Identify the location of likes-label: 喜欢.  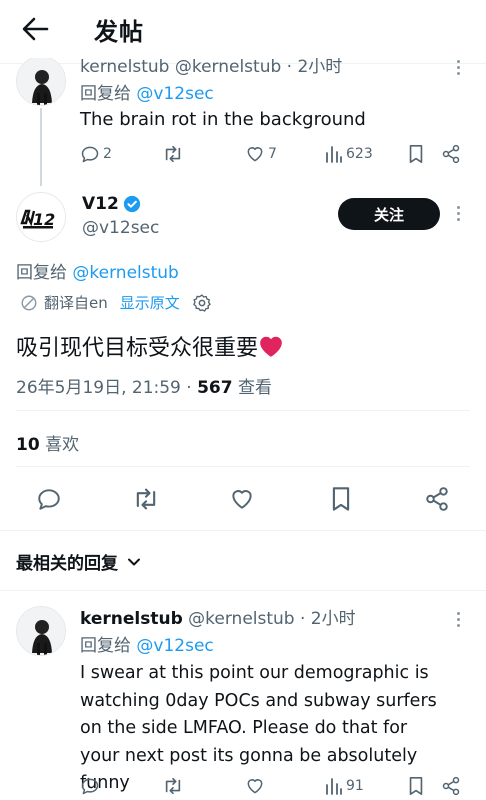
(59, 445).